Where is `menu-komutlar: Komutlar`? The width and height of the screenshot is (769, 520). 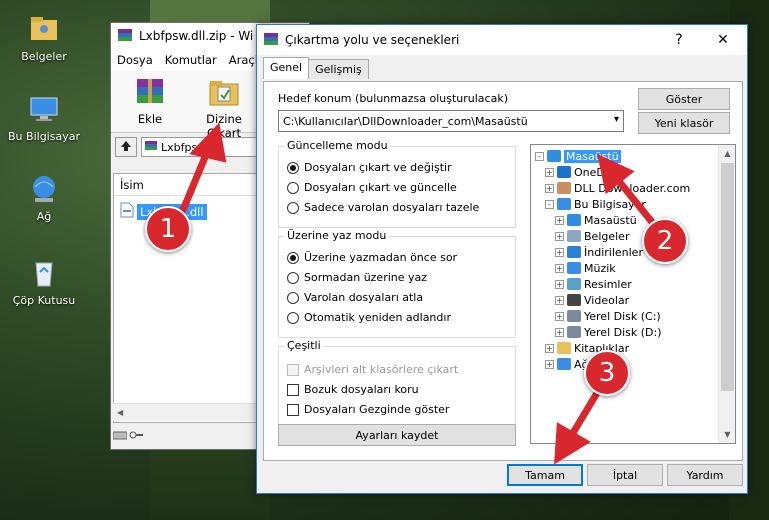
menu-komutlar: Komutlar is located at coordinates (191, 60).